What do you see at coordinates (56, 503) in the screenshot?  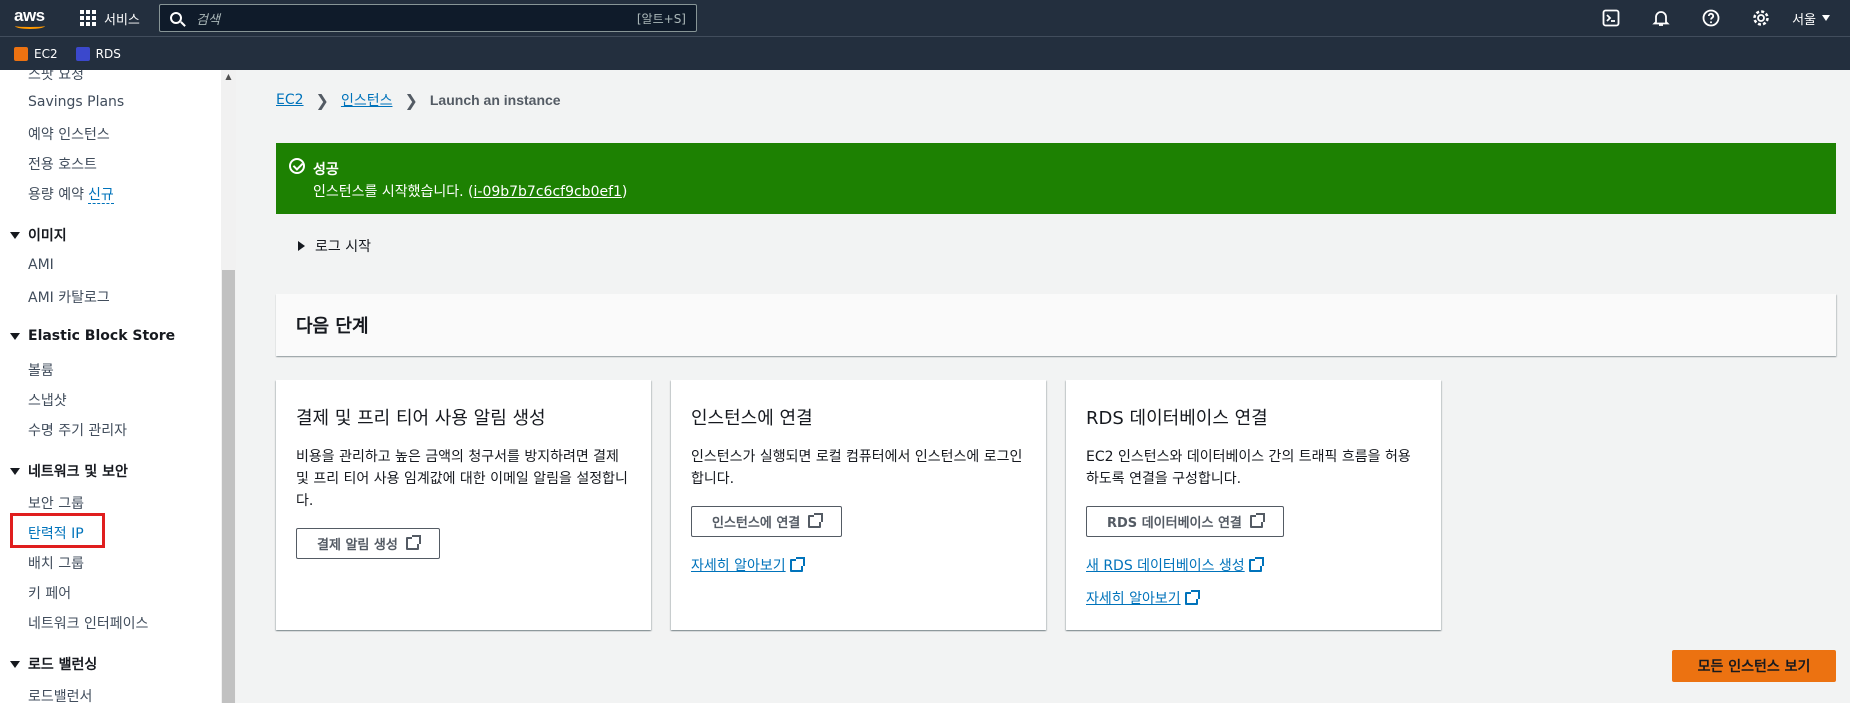 I see `sidebar-item-security-groups: 보안 그룹` at bounding box center [56, 503].